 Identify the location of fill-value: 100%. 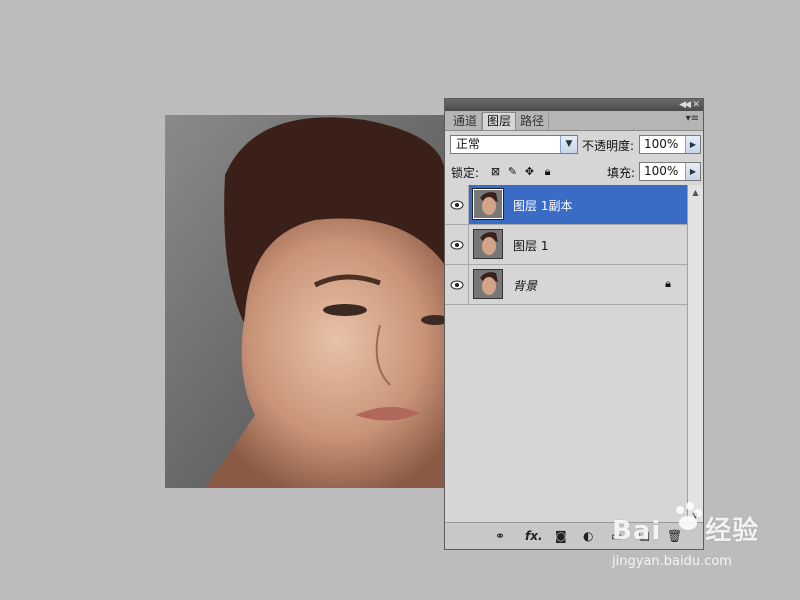
(661, 171).